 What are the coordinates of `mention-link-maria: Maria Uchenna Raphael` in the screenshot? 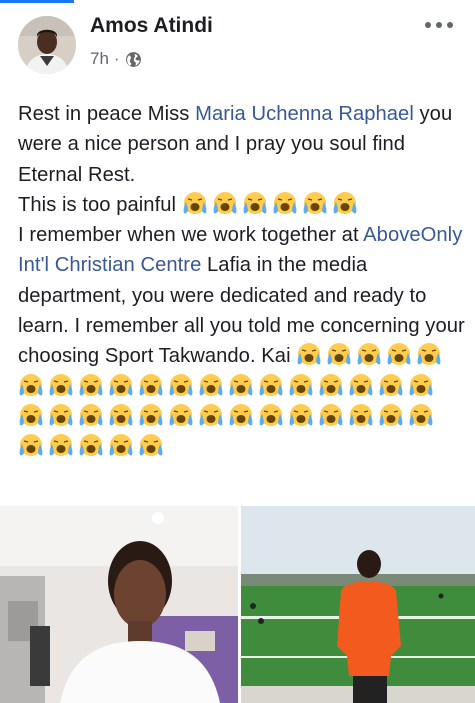 It's located at (304, 114).